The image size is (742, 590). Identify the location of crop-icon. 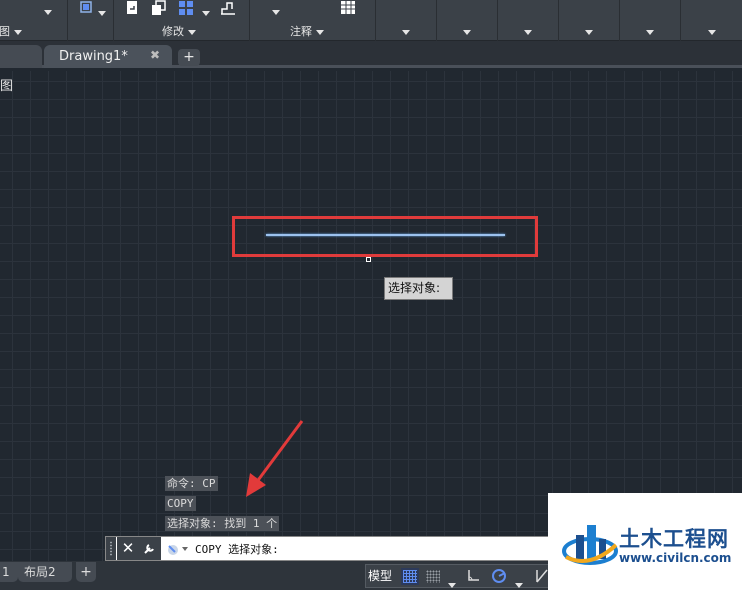
(86, 8).